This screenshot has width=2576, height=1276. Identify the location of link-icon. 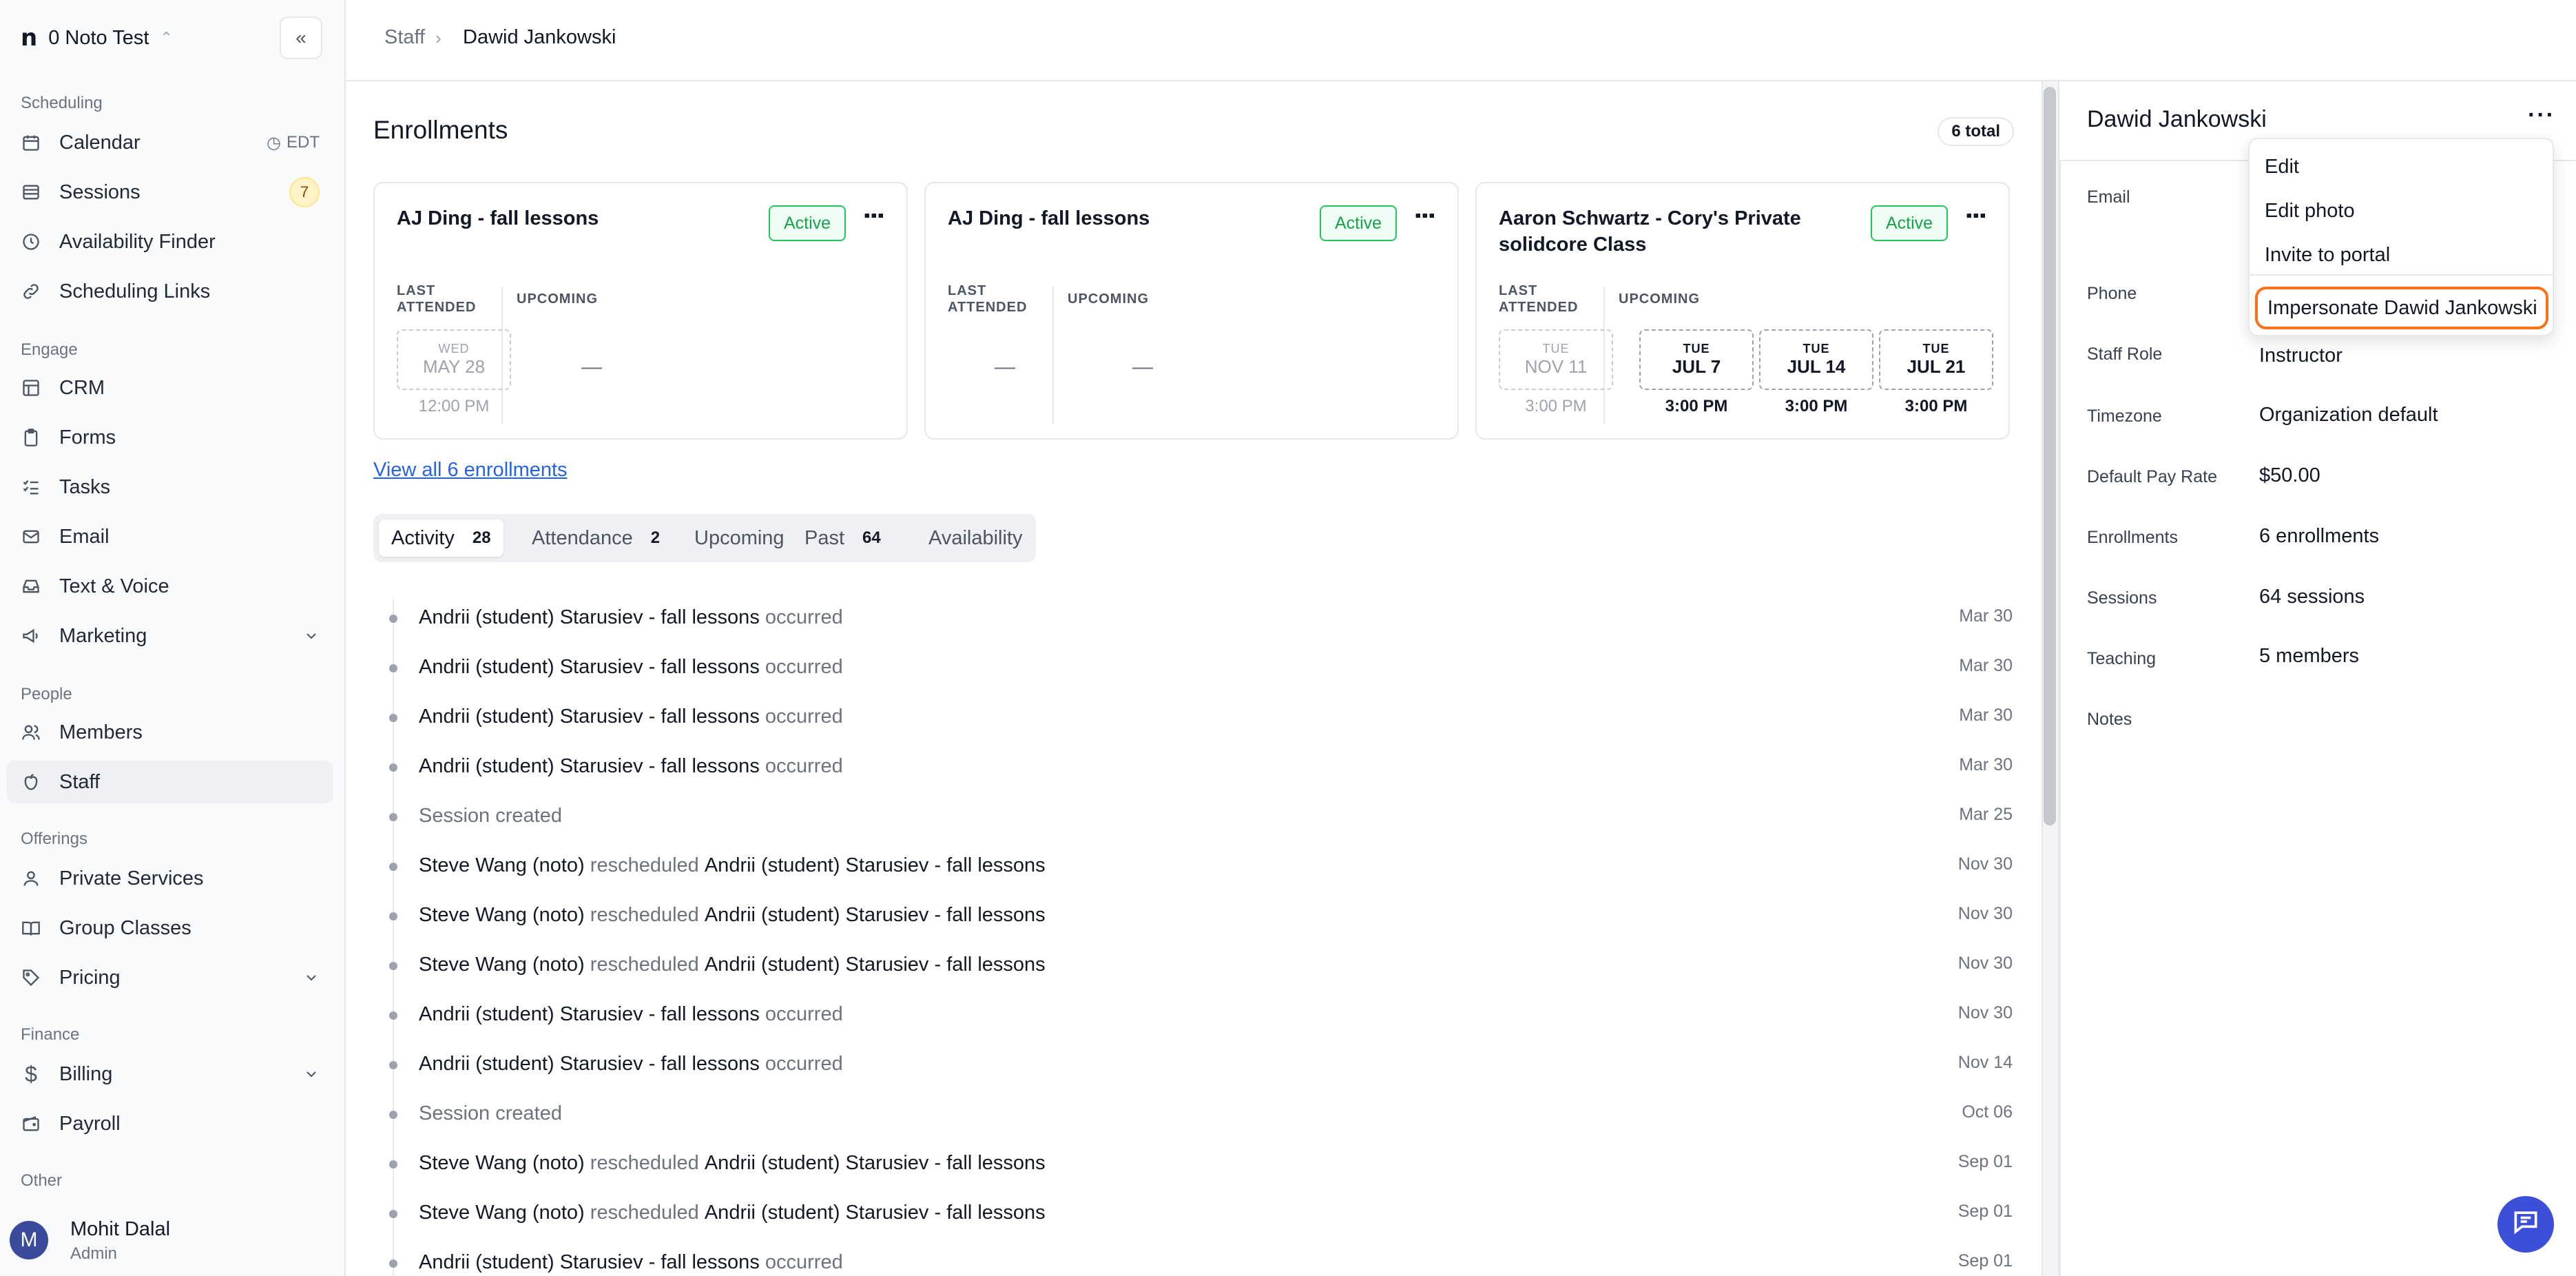
(31, 291).